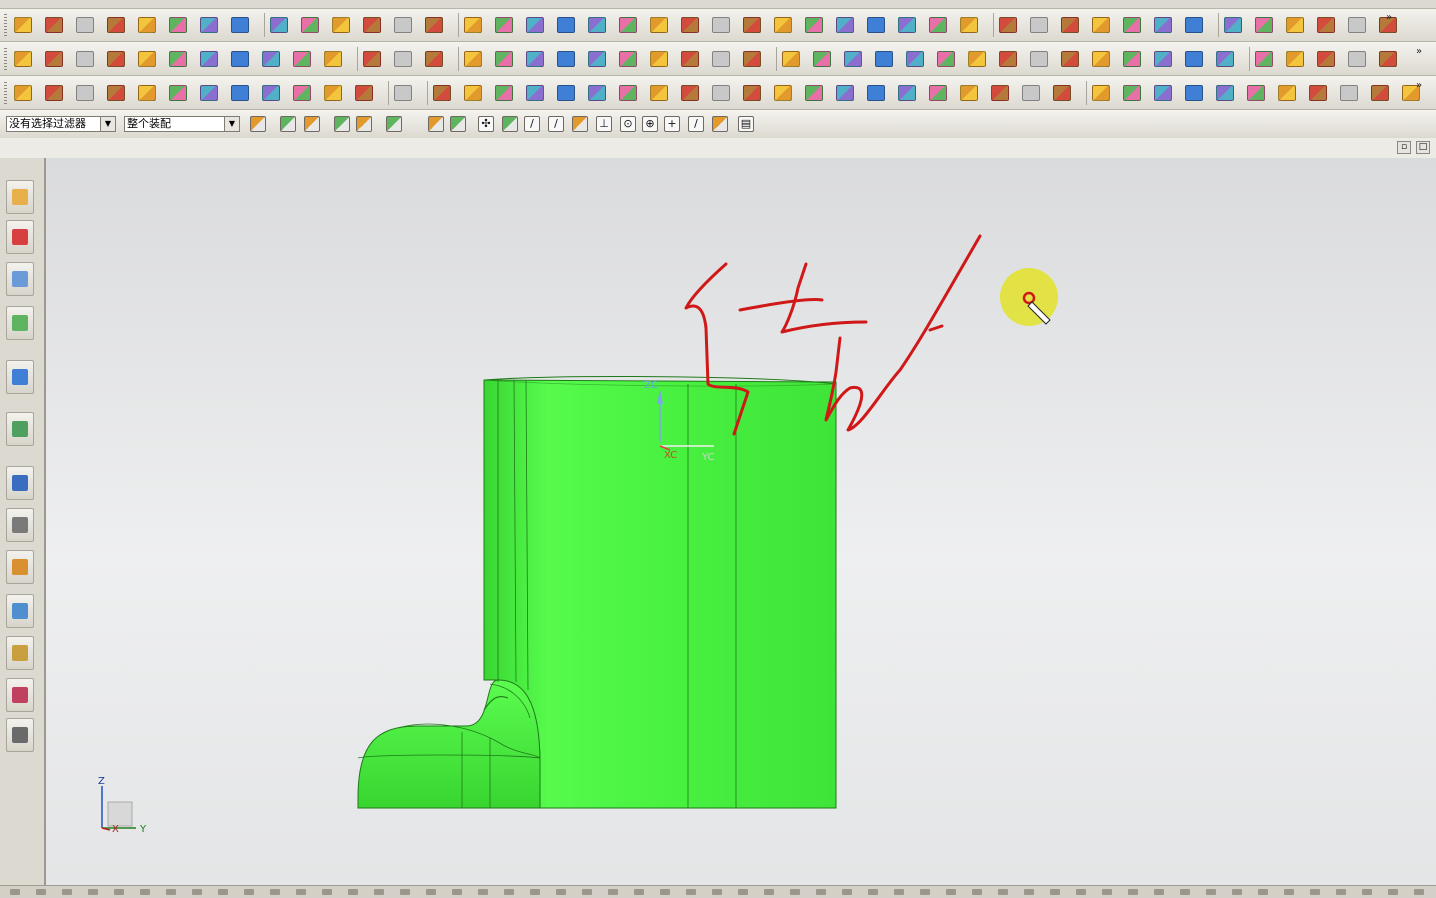 This screenshot has height=898, width=1436. I want to click on selection-tool-icon: ⊥, so click(604, 124).